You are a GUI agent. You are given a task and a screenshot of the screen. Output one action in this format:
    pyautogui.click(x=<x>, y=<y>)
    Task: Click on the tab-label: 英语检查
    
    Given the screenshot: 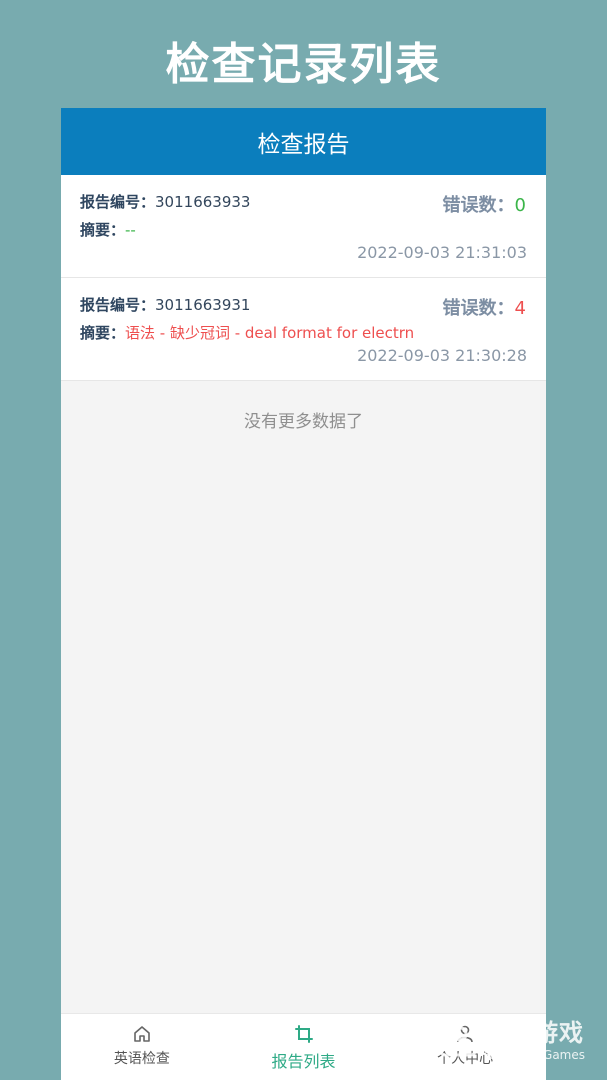 What is the action you would take?
    pyautogui.click(x=141, y=1059)
    